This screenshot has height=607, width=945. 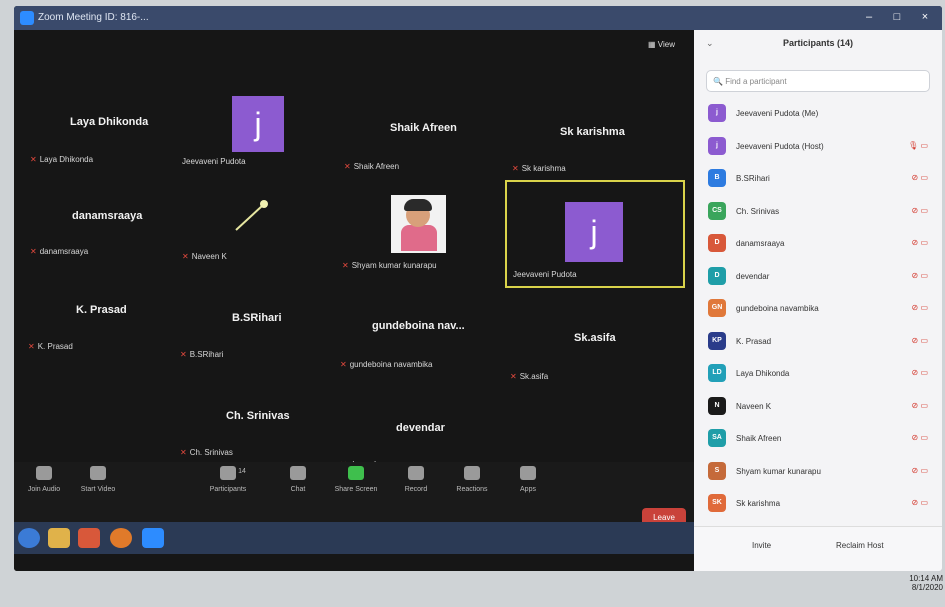 What do you see at coordinates (29, 538) in the screenshot?
I see `start-icon` at bounding box center [29, 538].